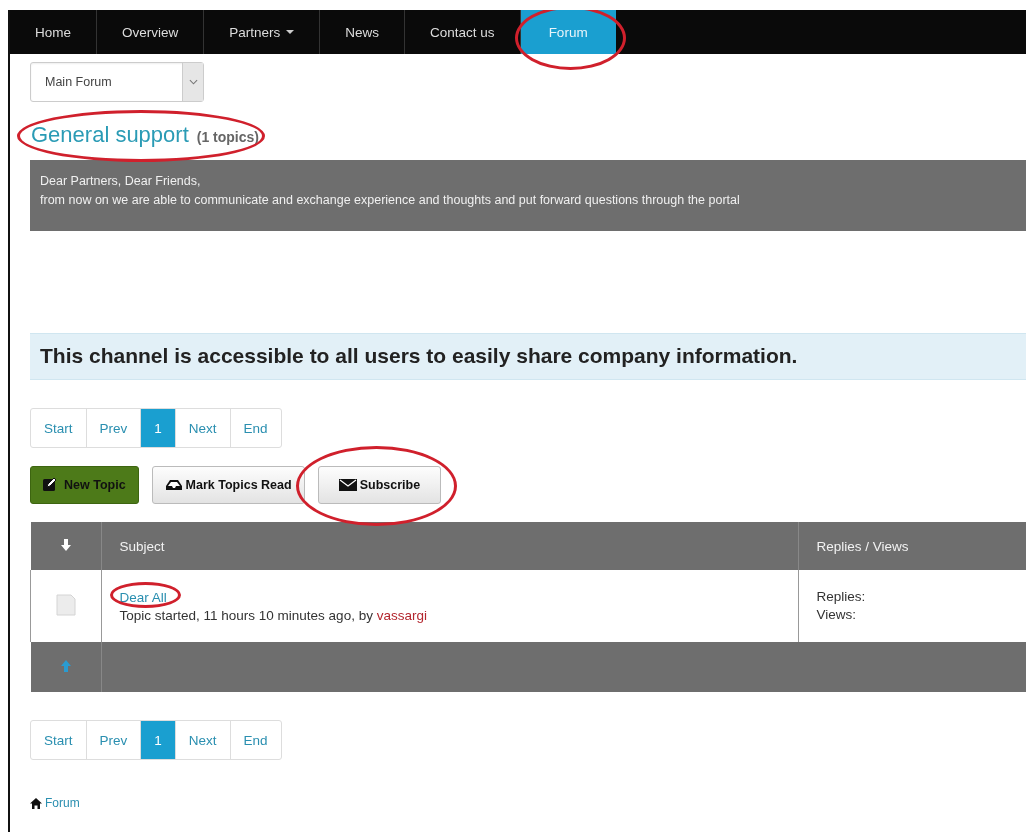 This screenshot has height=832, width=1026. Describe the element at coordinates (65, 604) in the screenshot. I see `document-icon` at that location.